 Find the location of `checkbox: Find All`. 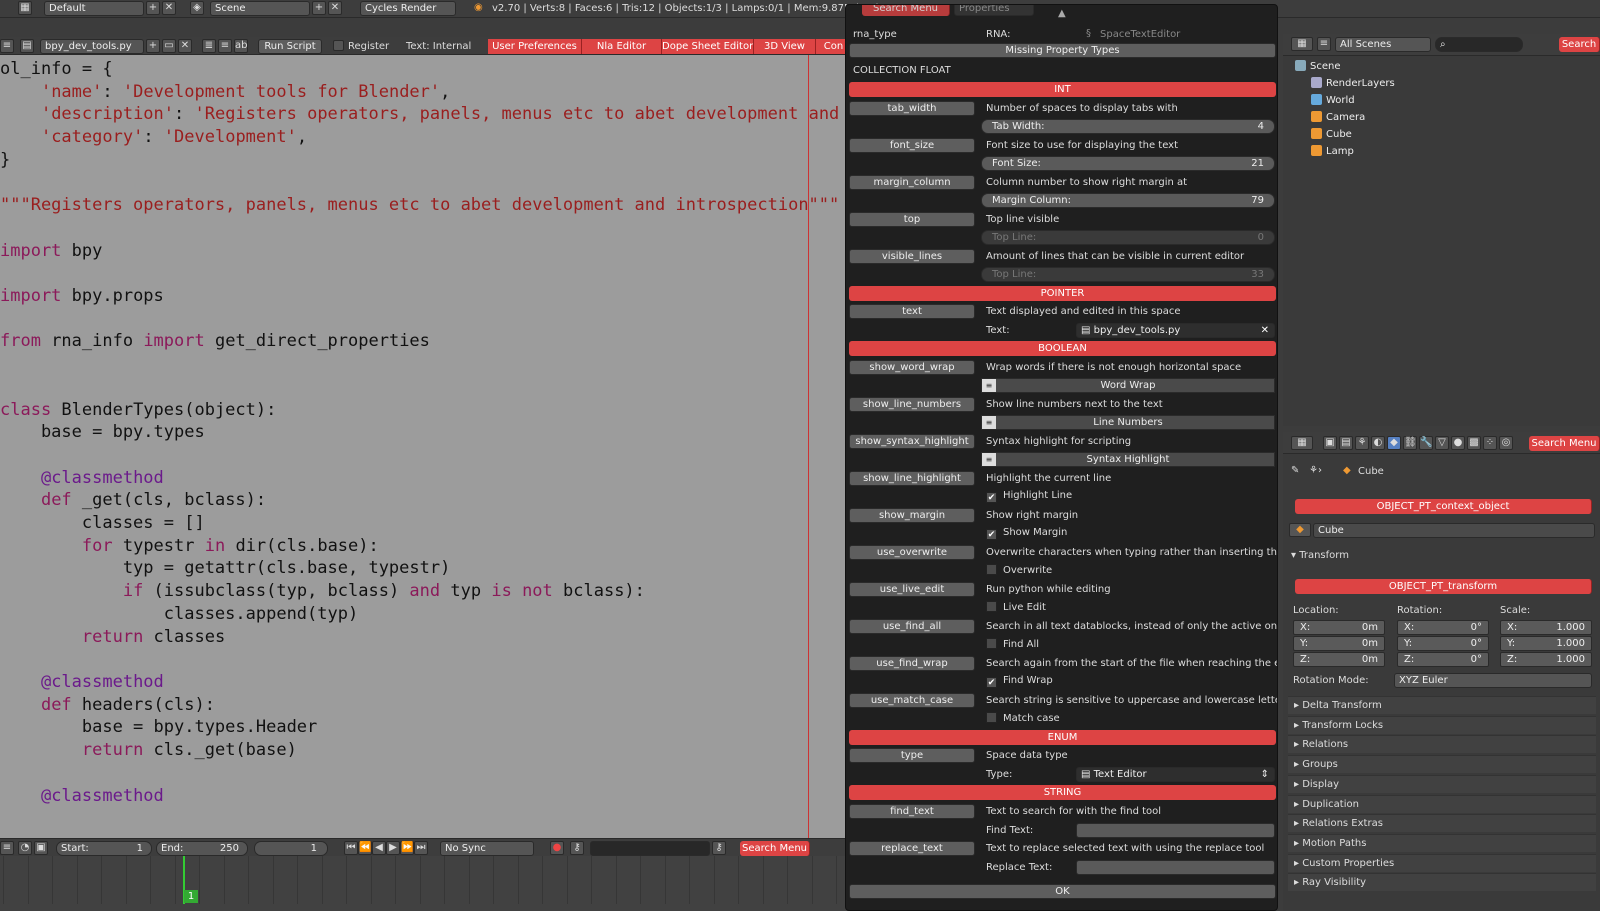

checkbox: Find All is located at coordinates (1012, 644).